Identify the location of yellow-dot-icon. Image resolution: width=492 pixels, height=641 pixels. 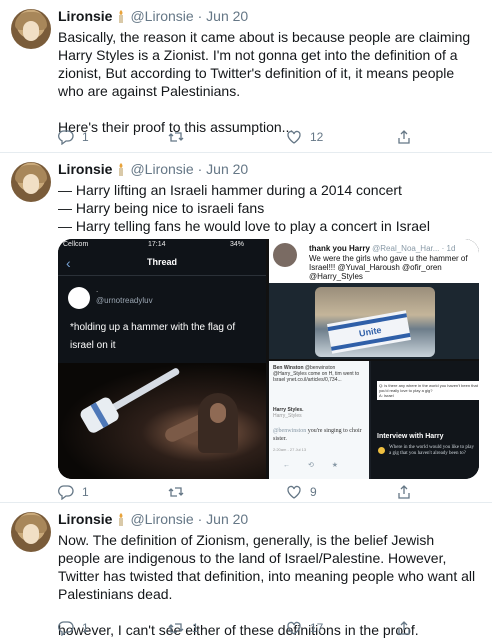
(381, 450).